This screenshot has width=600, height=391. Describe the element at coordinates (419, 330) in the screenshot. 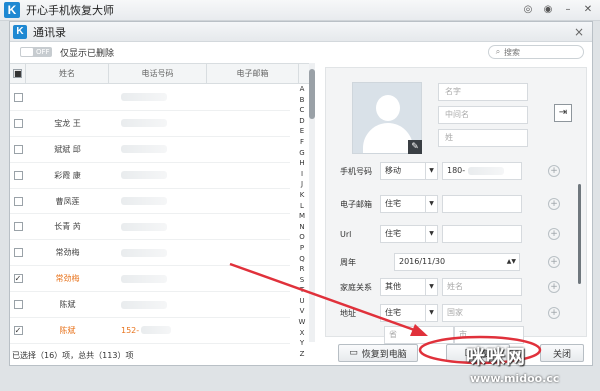

I see `annotation-arrow-head` at that location.